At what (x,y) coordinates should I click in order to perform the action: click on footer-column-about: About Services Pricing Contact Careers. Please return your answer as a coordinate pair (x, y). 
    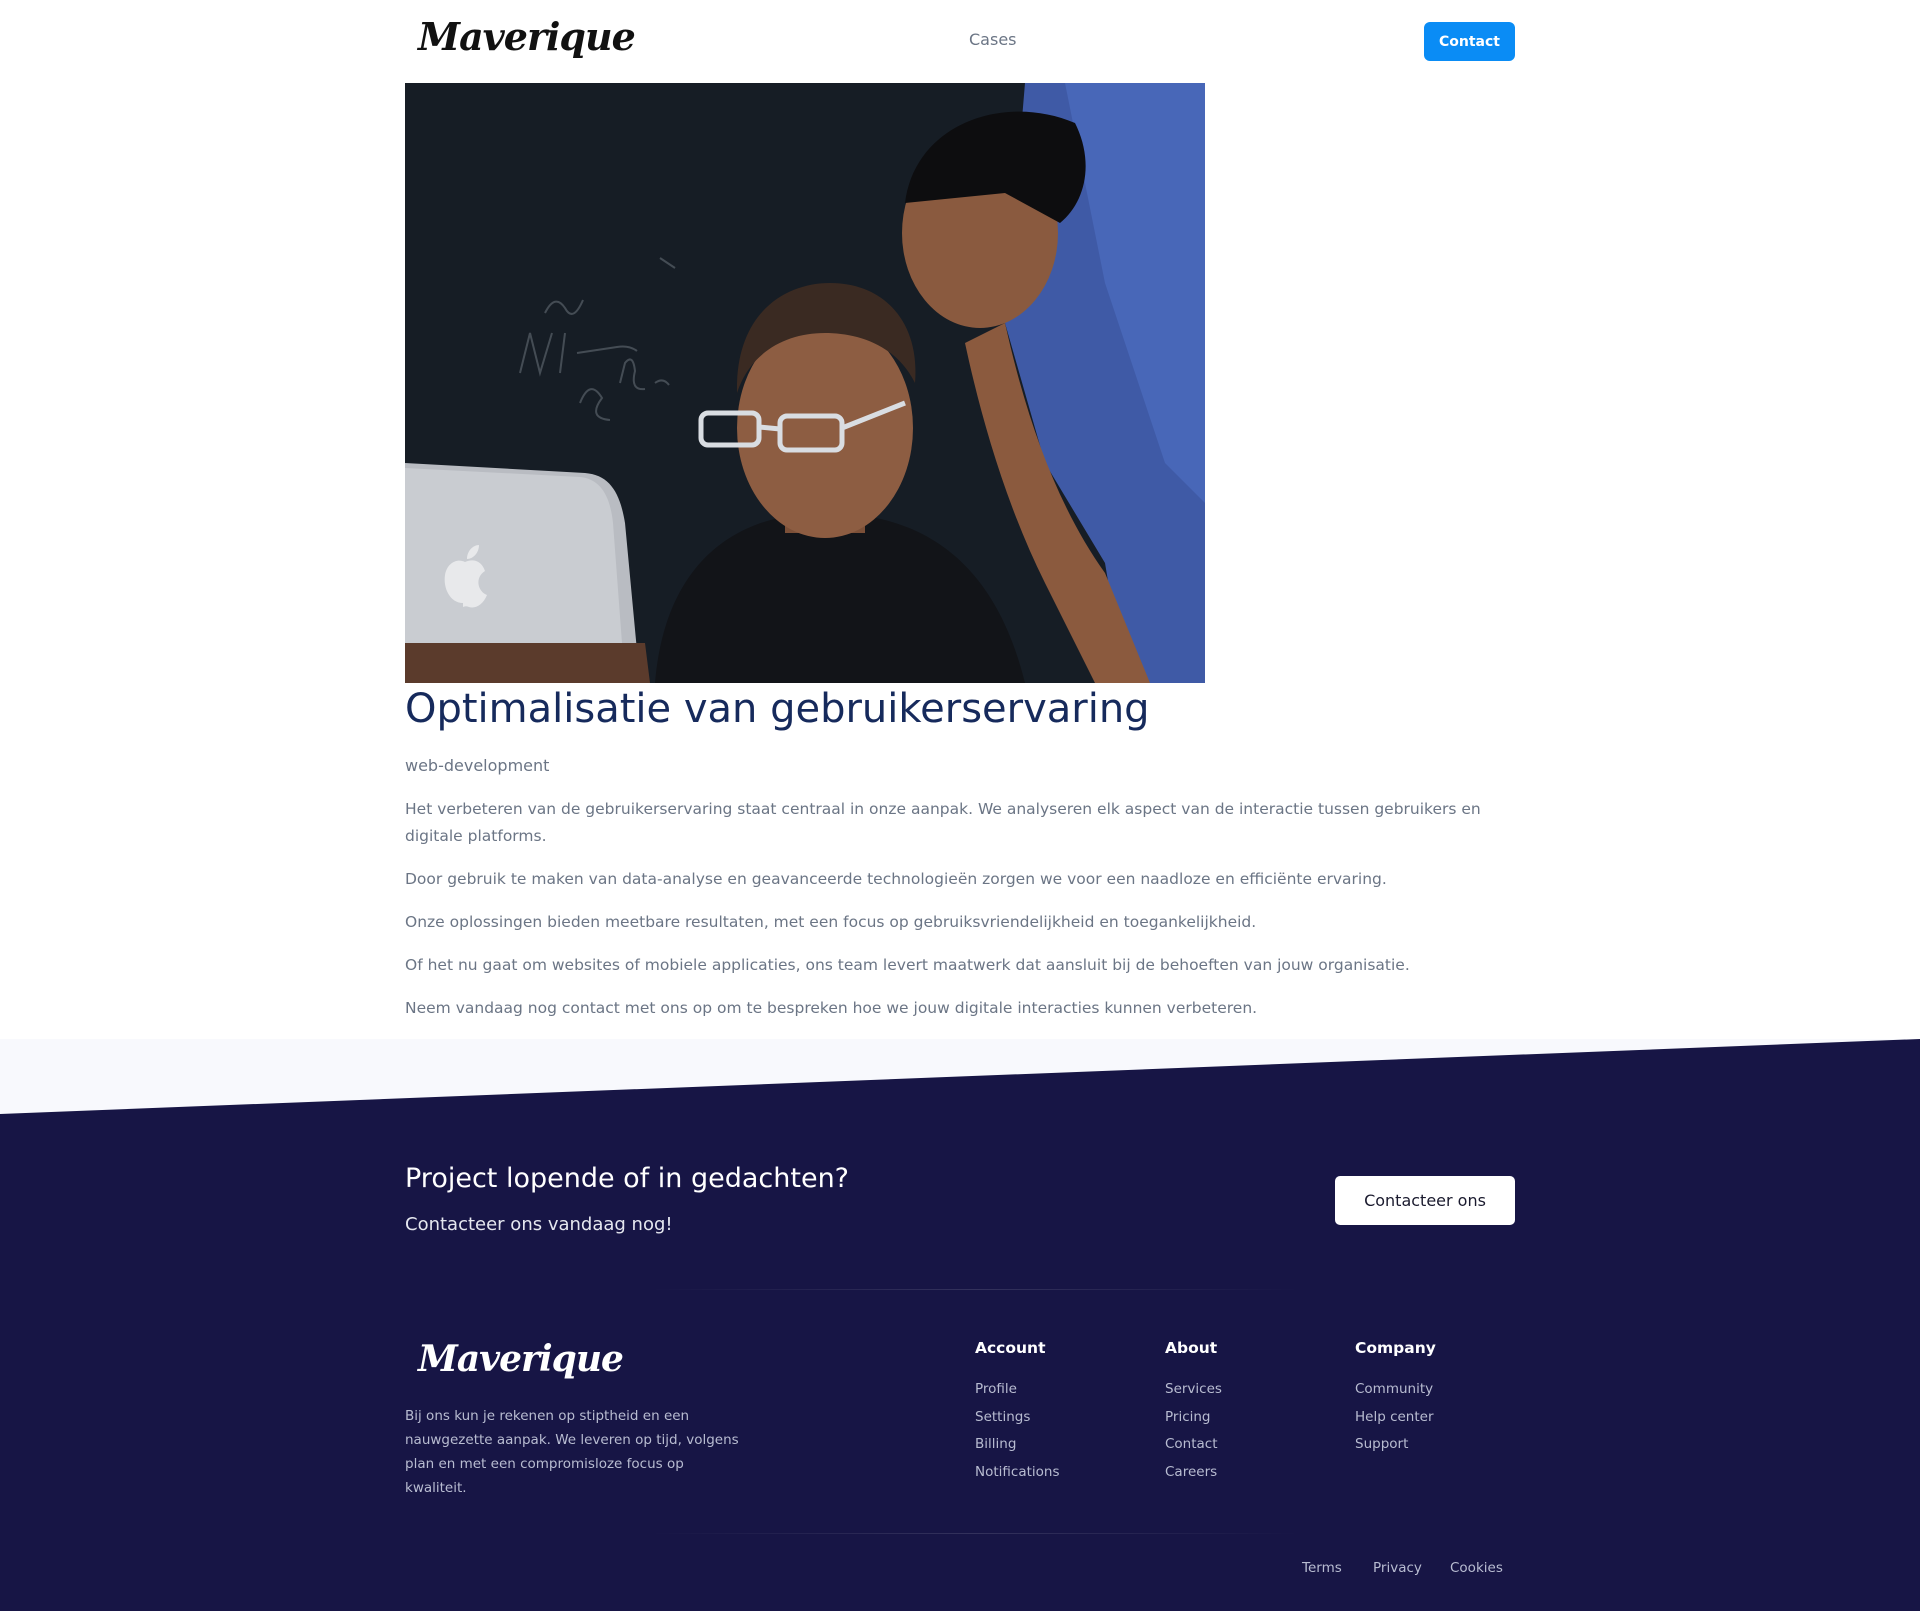
    Looking at the image, I should click on (1193, 1413).